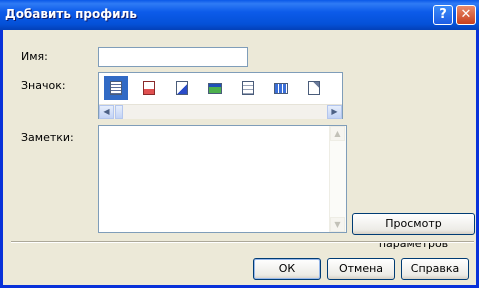 This screenshot has height=288, width=479. Describe the element at coordinates (337, 224) in the screenshot. I see `scroll-down-icon: ▼` at that location.